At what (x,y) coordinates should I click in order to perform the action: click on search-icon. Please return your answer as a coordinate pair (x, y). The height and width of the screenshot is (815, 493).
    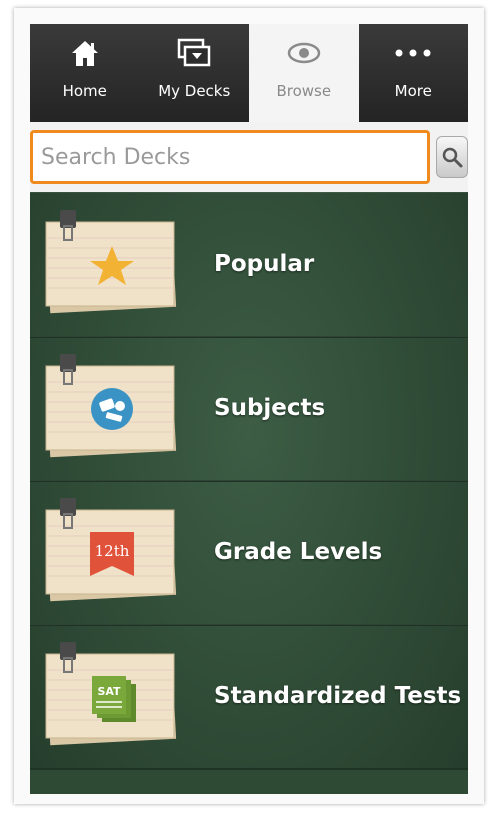
    Looking at the image, I should click on (452, 157).